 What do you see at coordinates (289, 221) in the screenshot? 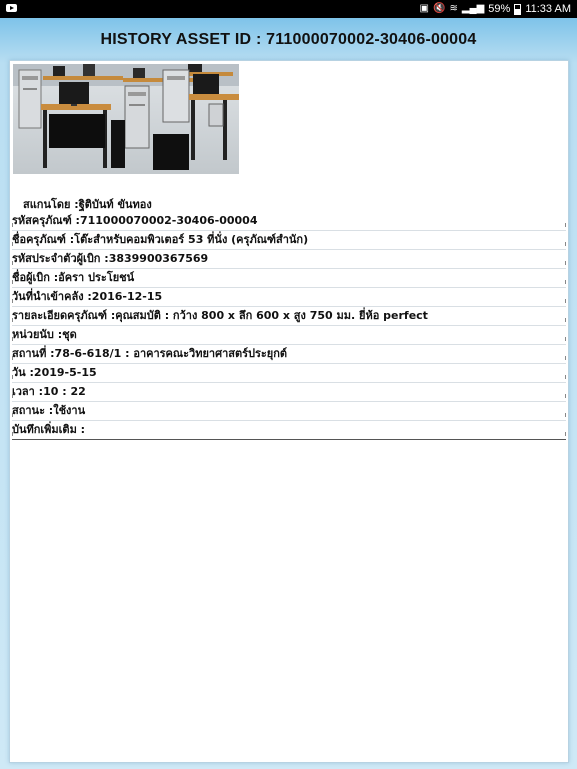
I see `field-asset-code: รหัสครุภัณฑ์ :711000070002-30406-00004` at bounding box center [289, 221].